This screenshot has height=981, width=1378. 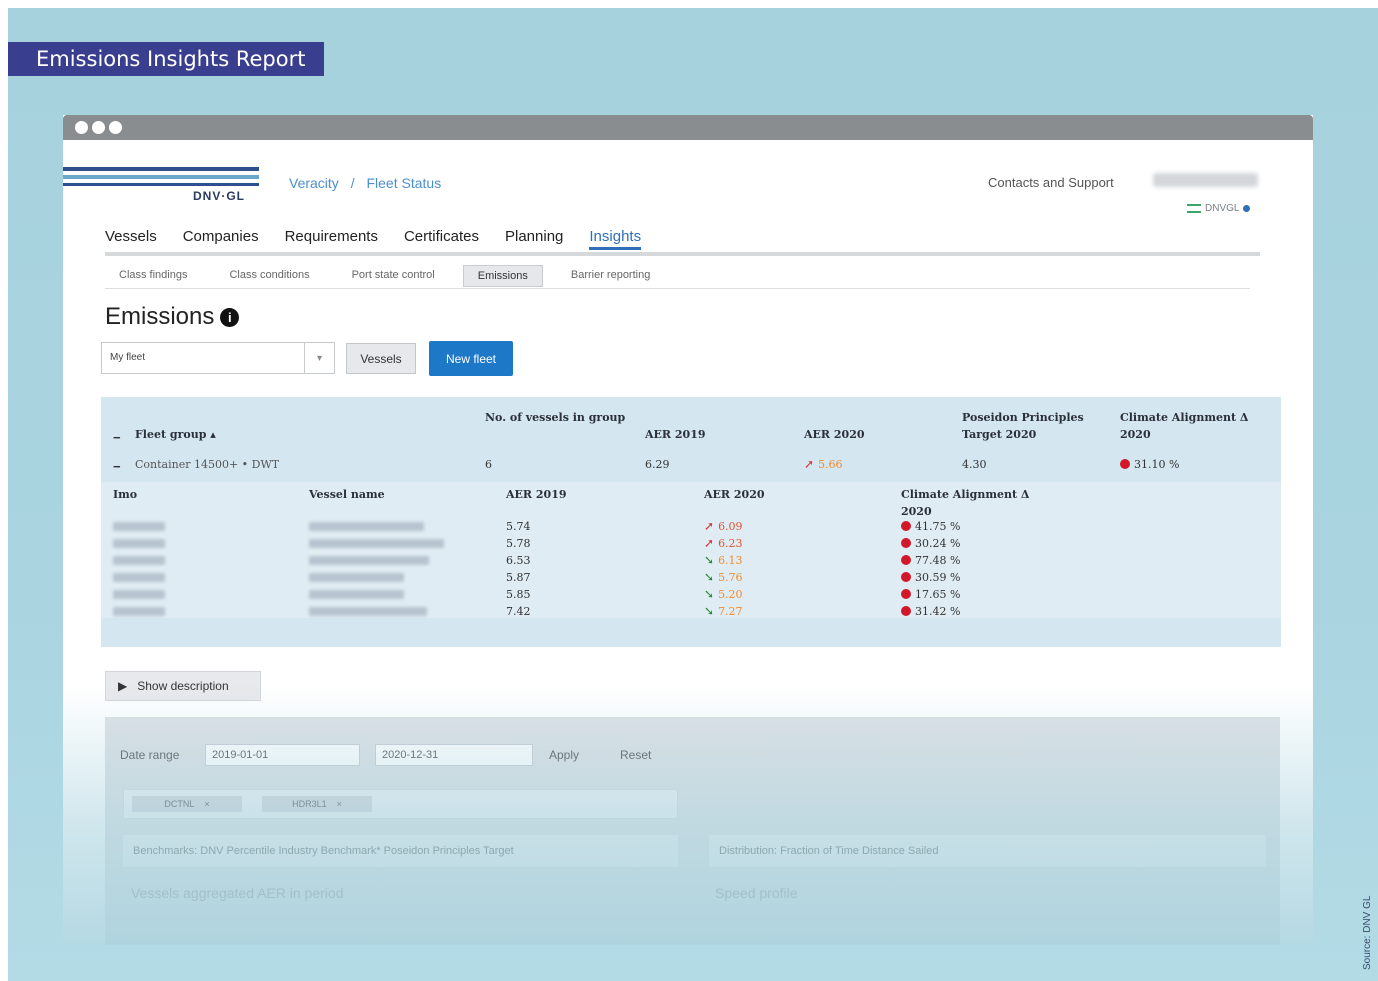 What do you see at coordinates (809, 464) in the screenshot?
I see `trend-up-icon: ➚` at bounding box center [809, 464].